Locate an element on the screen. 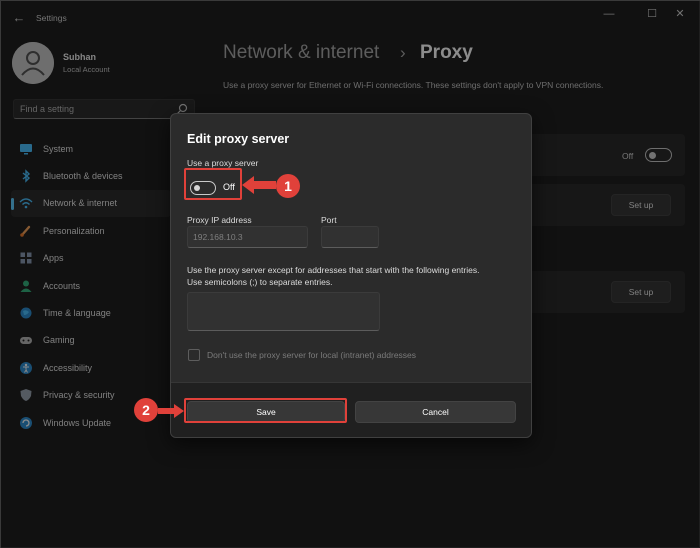 Image resolution: width=700 pixels, height=548 pixels. exceptions-input is located at coordinates (283, 311).